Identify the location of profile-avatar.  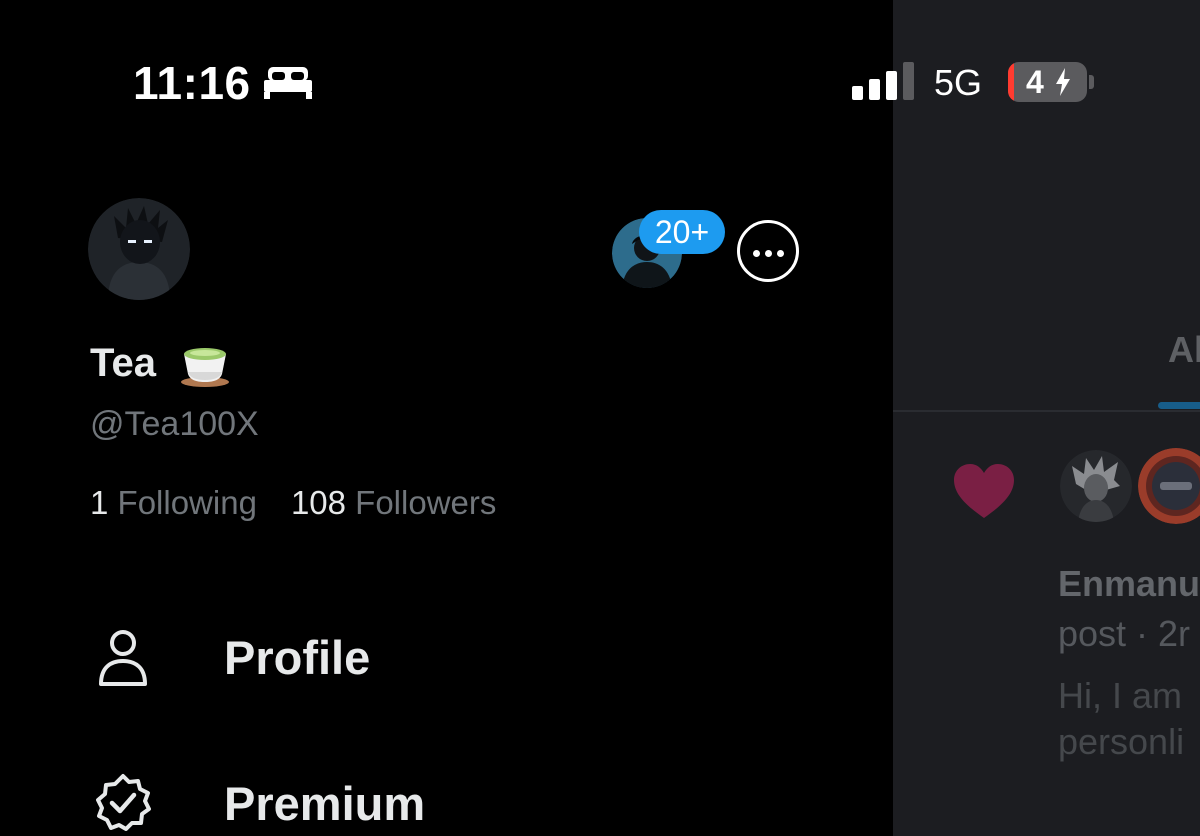
(139, 249).